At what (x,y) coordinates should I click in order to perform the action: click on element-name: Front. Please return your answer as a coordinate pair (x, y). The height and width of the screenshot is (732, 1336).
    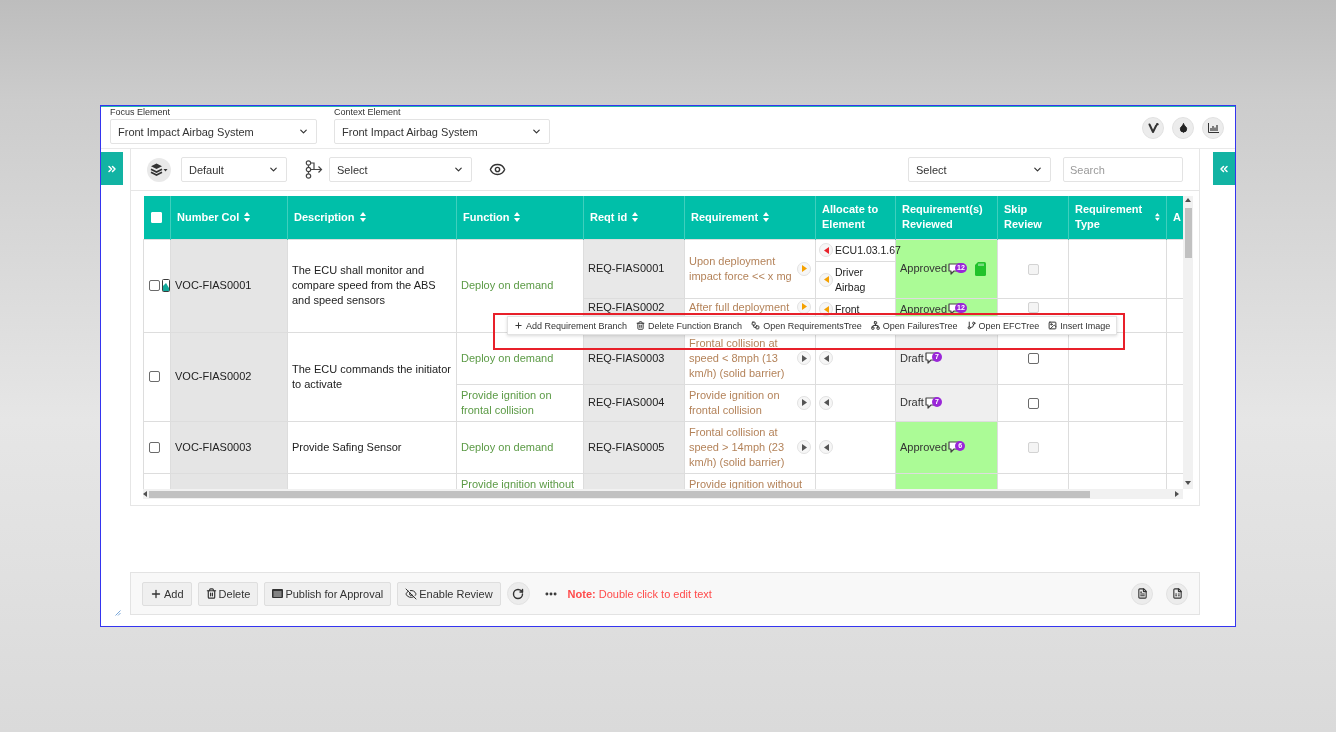
    Looking at the image, I should click on (847, 309).